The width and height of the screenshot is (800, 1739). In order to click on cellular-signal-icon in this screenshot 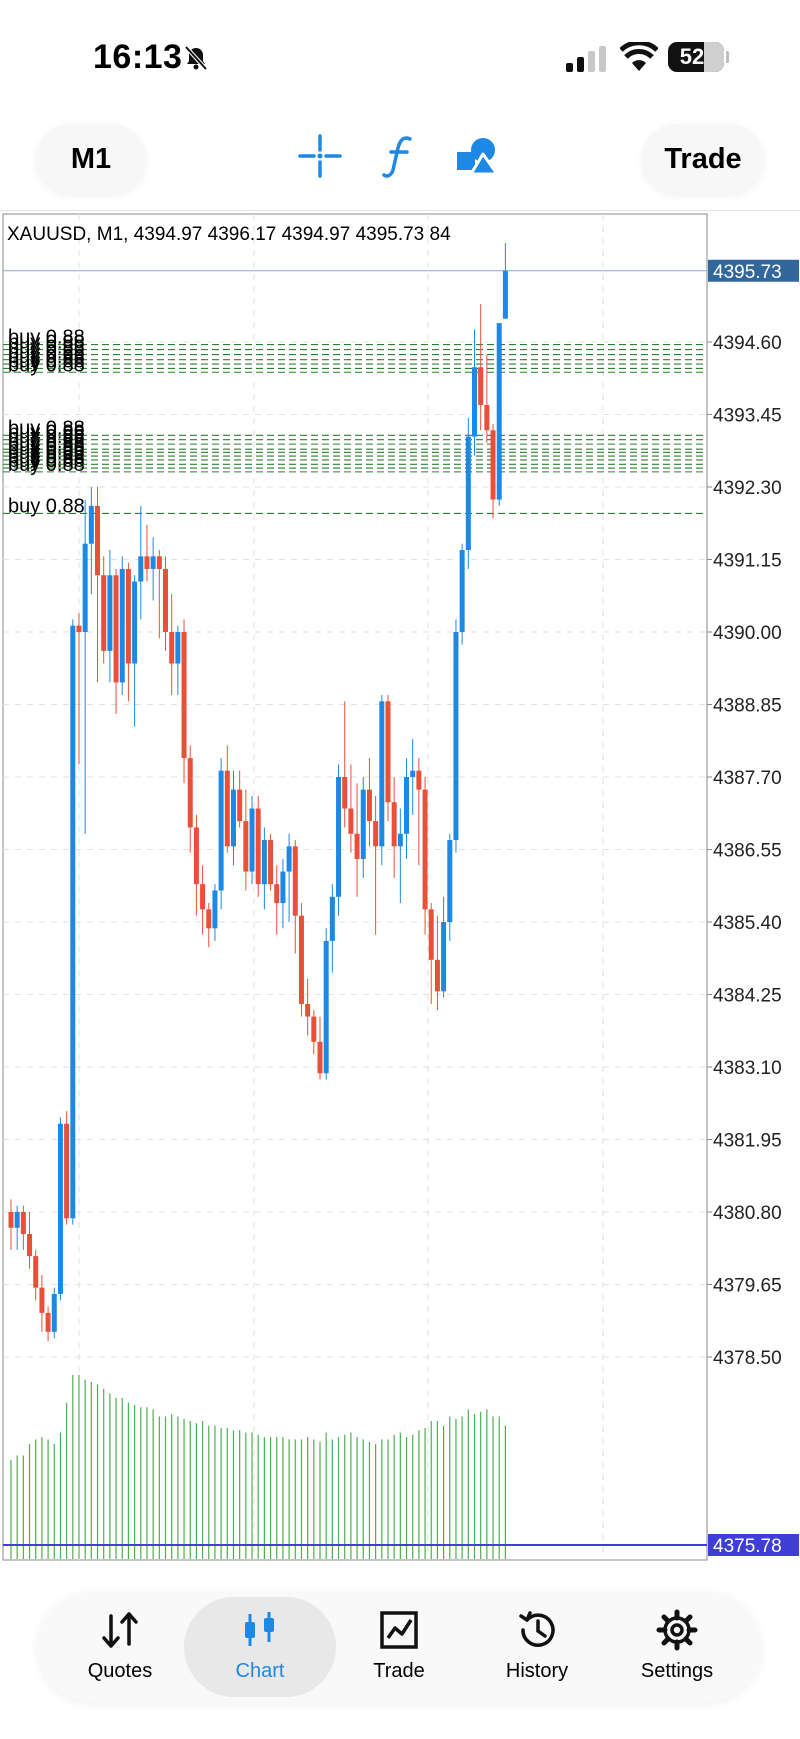, I will do `click(586, 59)`.